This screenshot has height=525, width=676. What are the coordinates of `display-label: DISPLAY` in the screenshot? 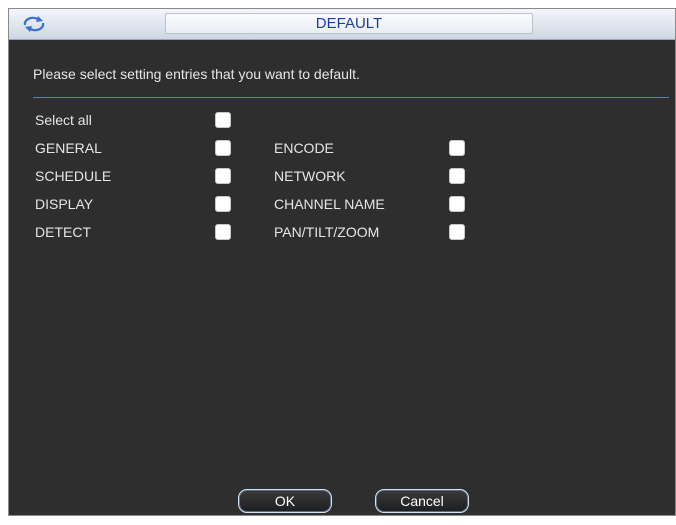 It's located at (64, 204).